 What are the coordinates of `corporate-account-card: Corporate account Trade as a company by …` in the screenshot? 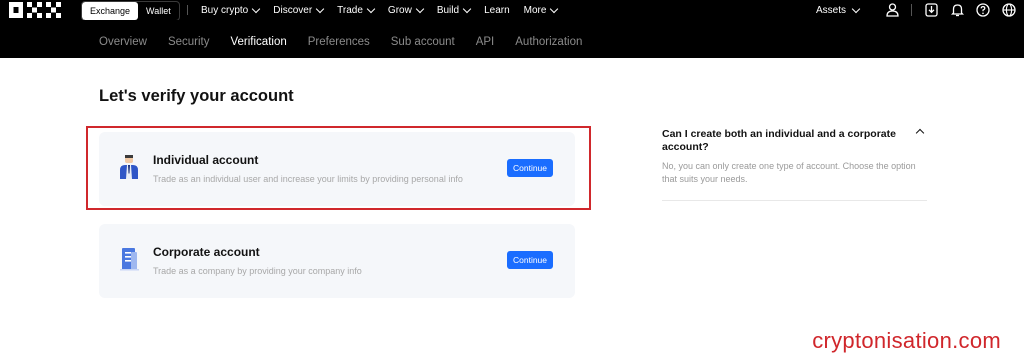 It's located at (337, 261).